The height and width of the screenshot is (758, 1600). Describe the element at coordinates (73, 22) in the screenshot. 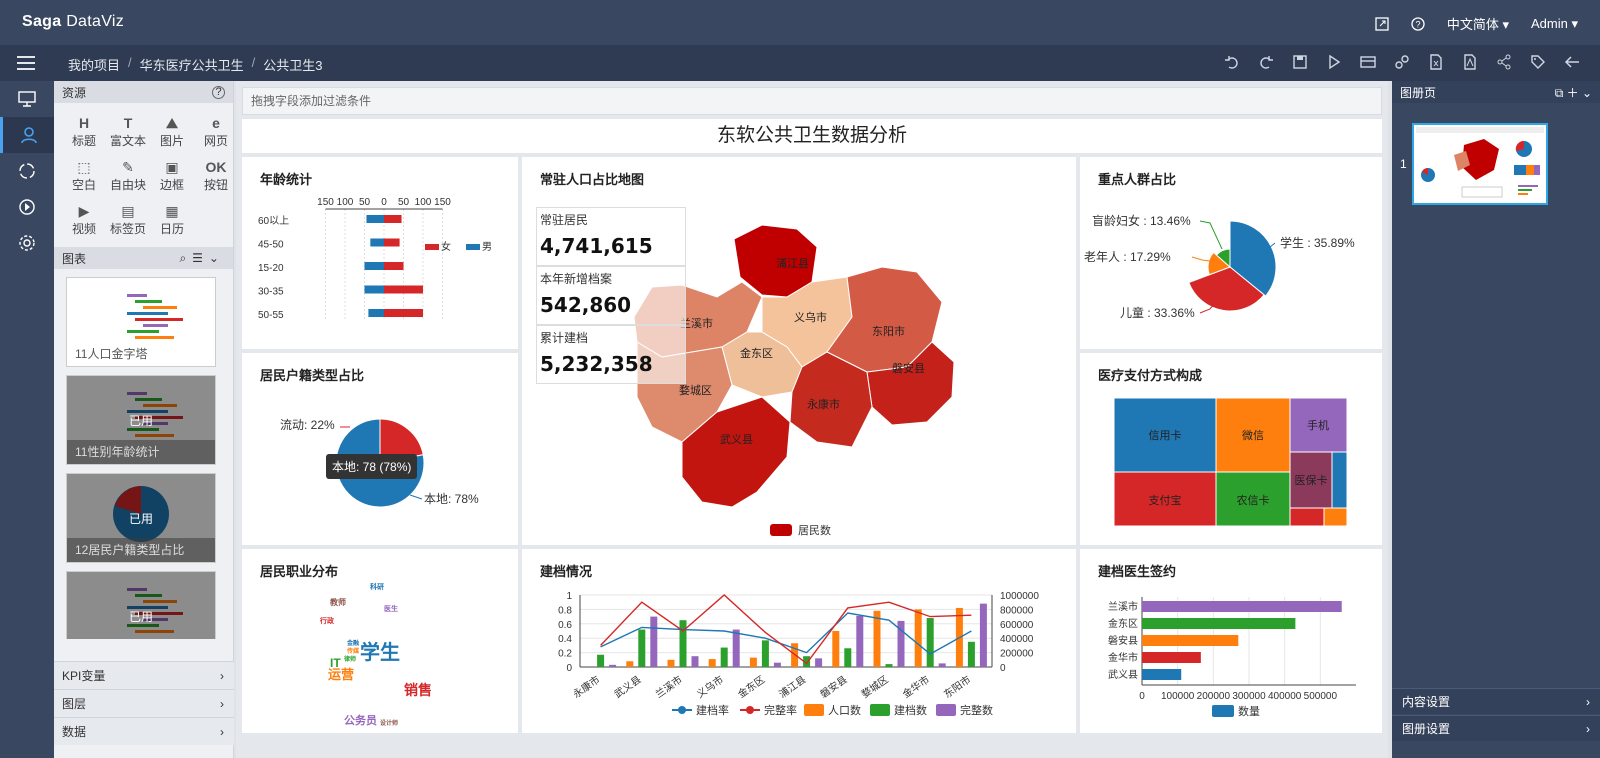

I see `app-logo: Saga DataViz` at that location.